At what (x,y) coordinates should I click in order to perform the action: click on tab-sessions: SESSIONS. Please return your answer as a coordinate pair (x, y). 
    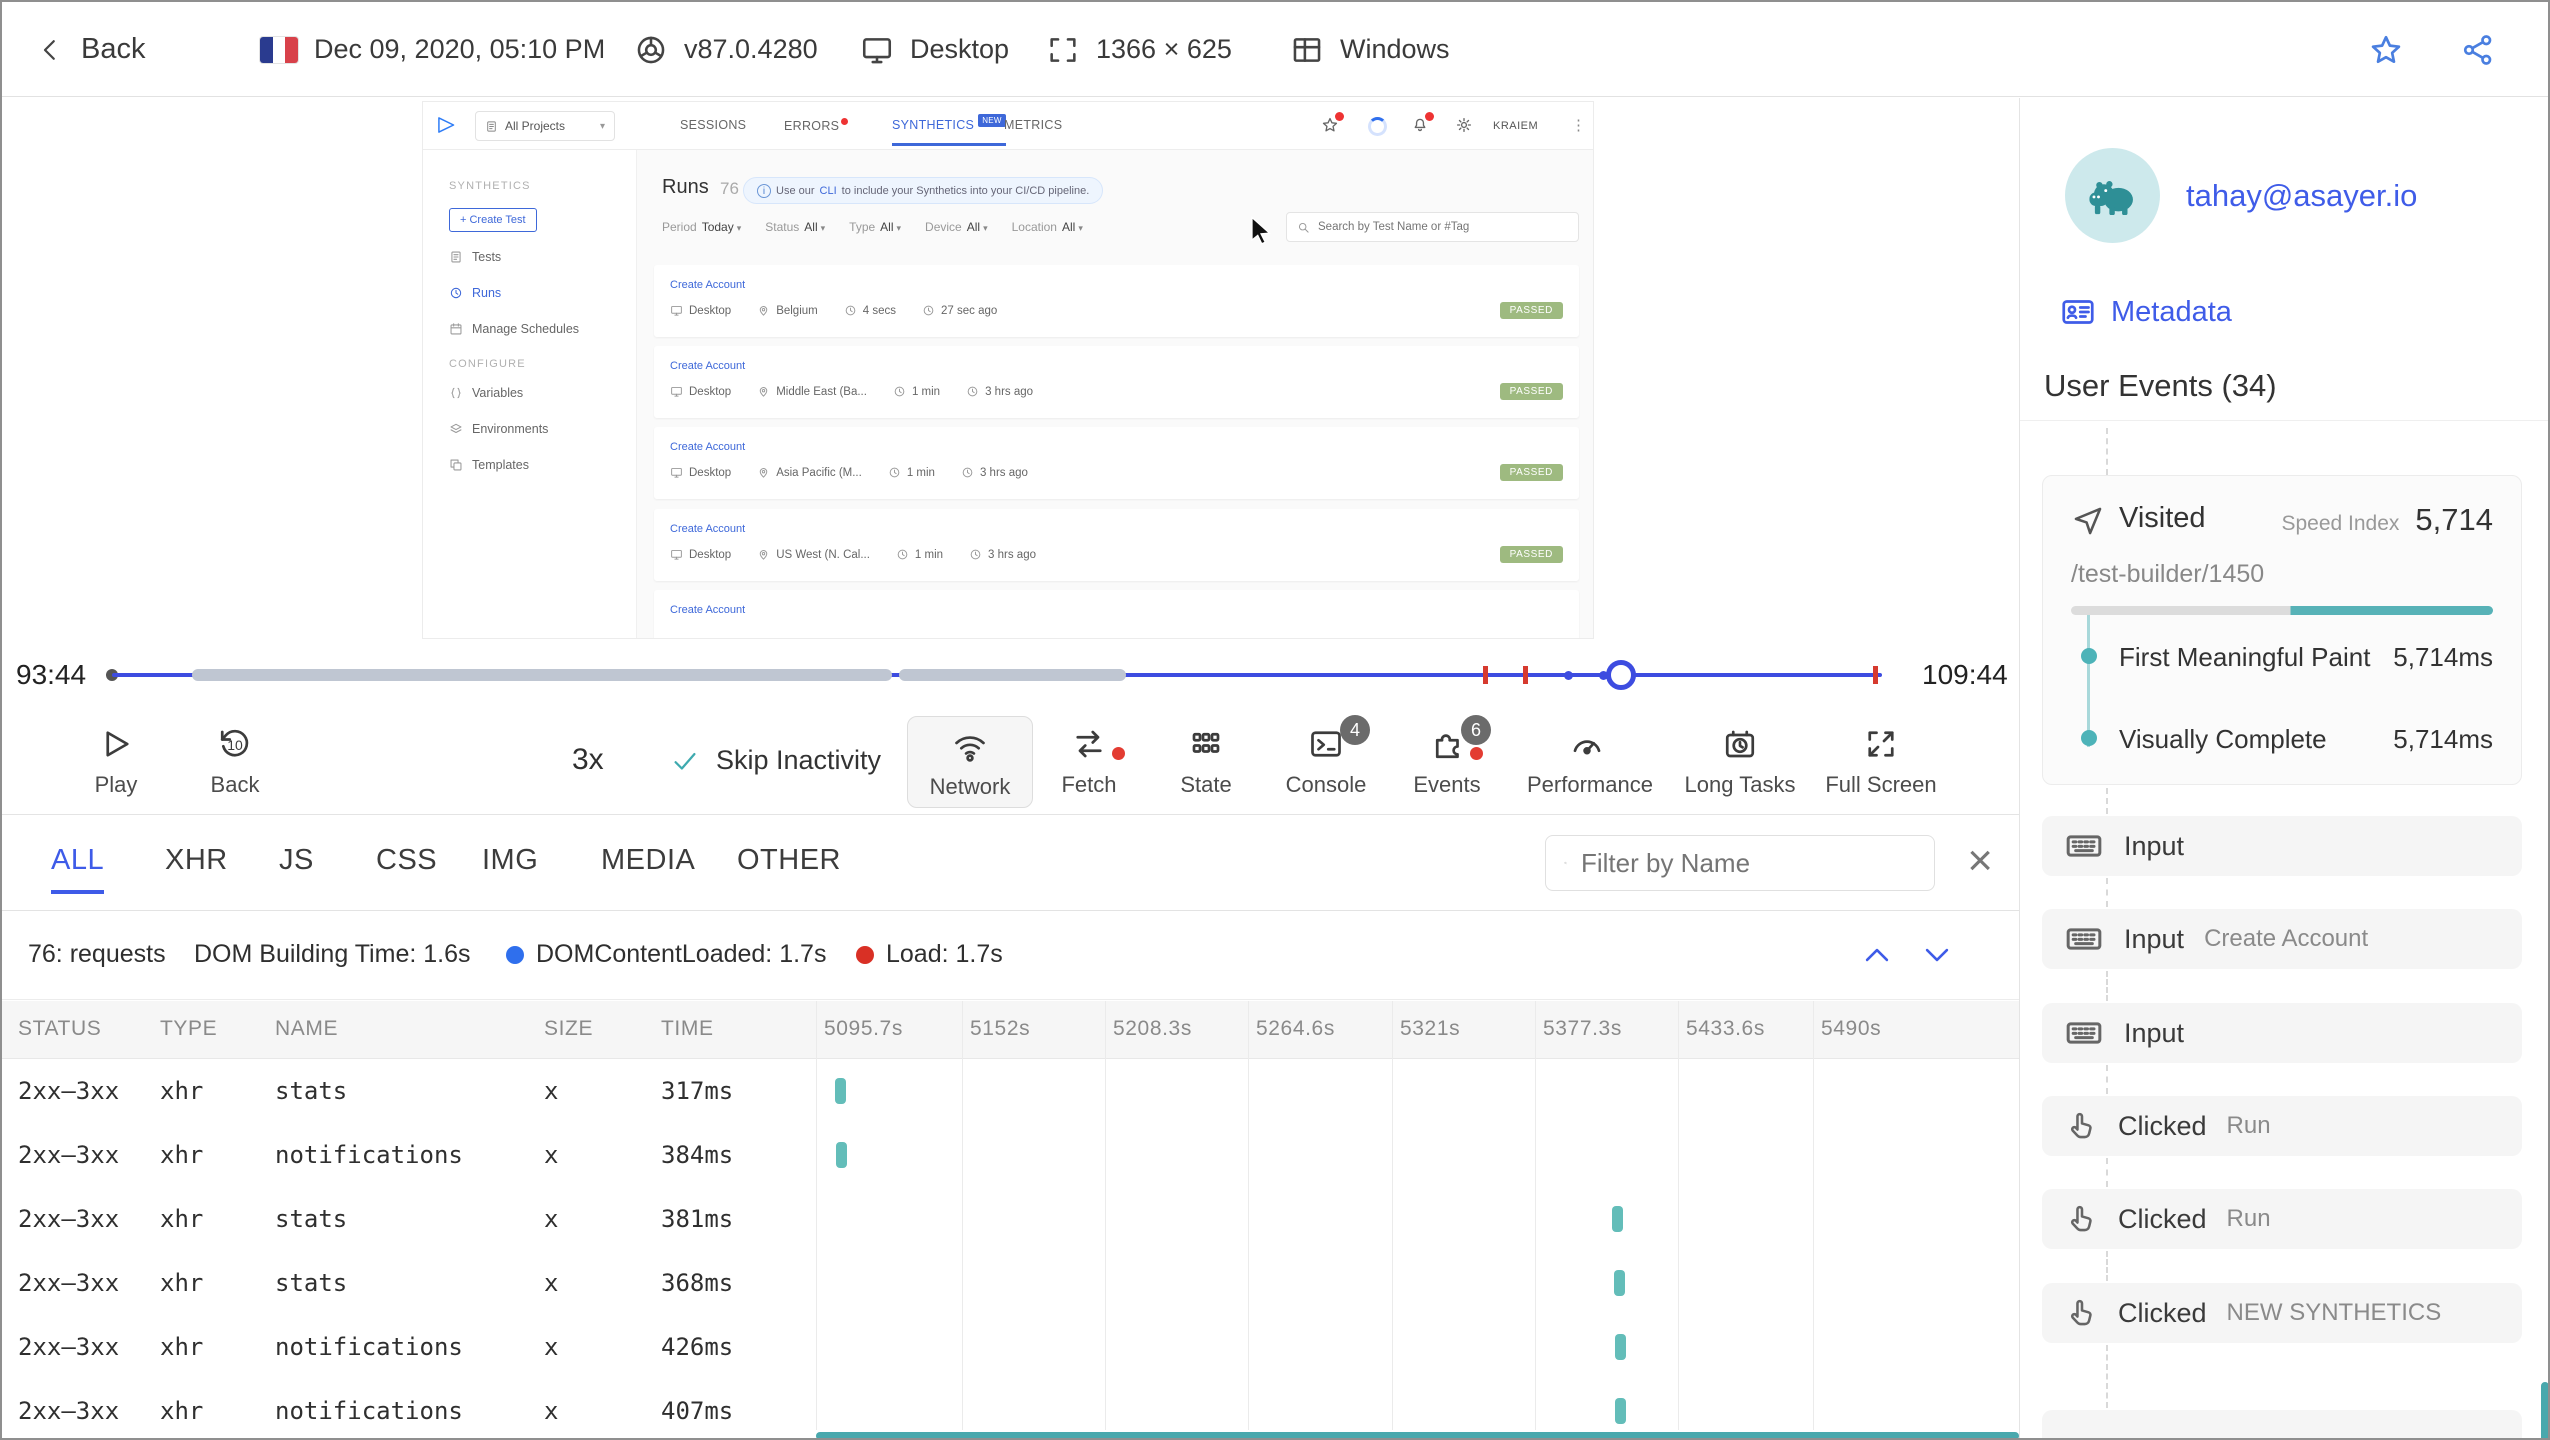
    Looking at the image, I should click on (713, 125).